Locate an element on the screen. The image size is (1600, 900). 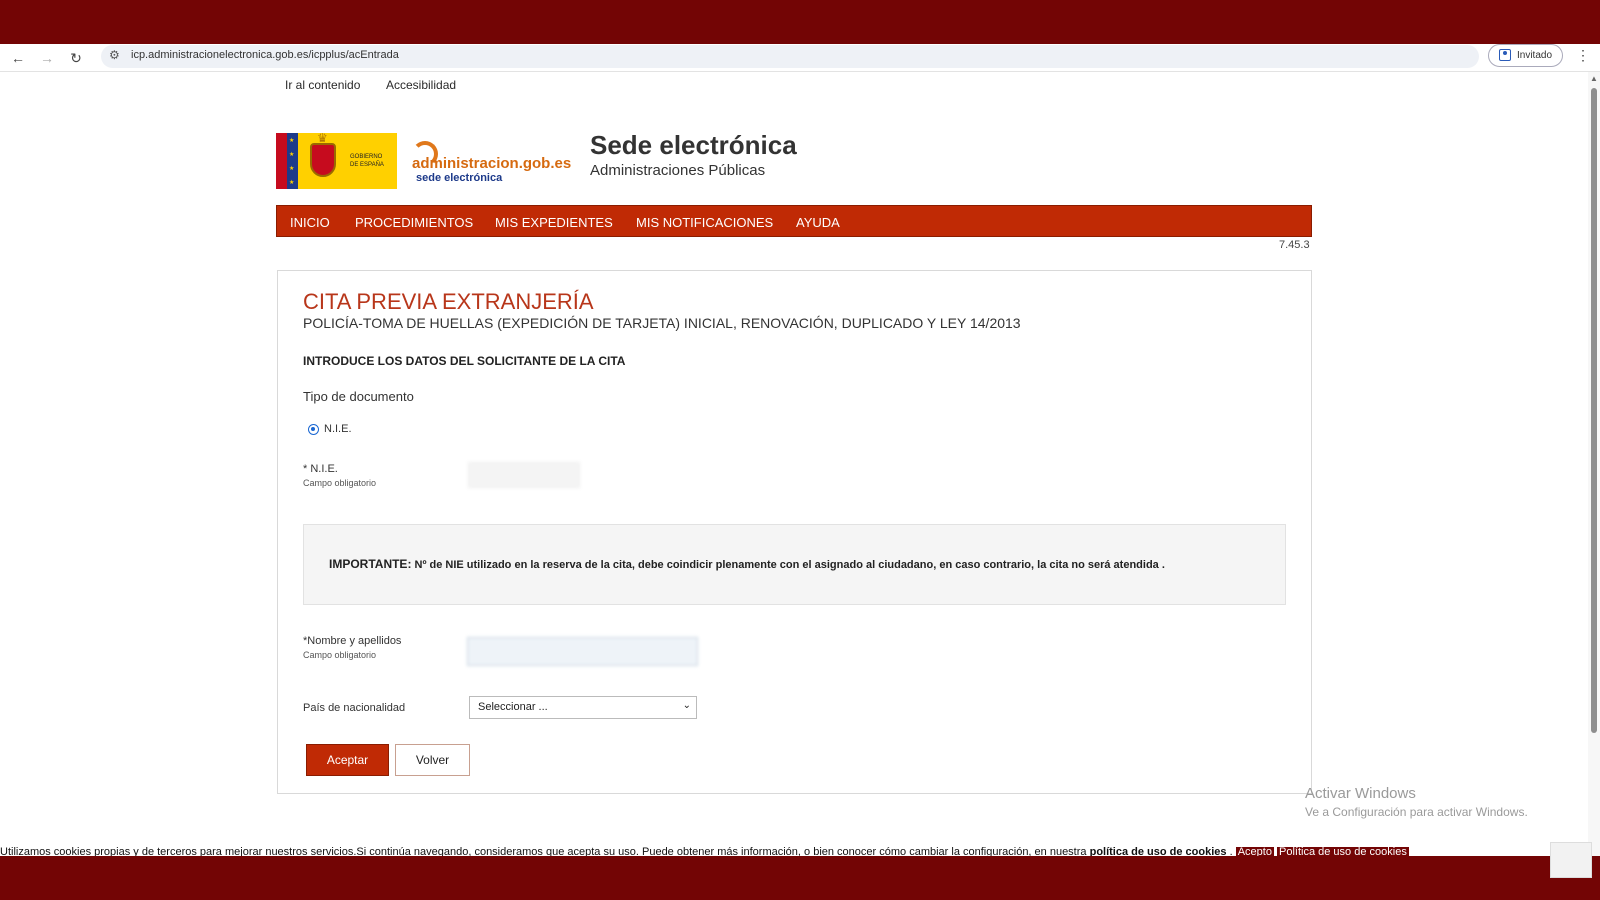
profile-icon is located at coordinates (1505, 55).